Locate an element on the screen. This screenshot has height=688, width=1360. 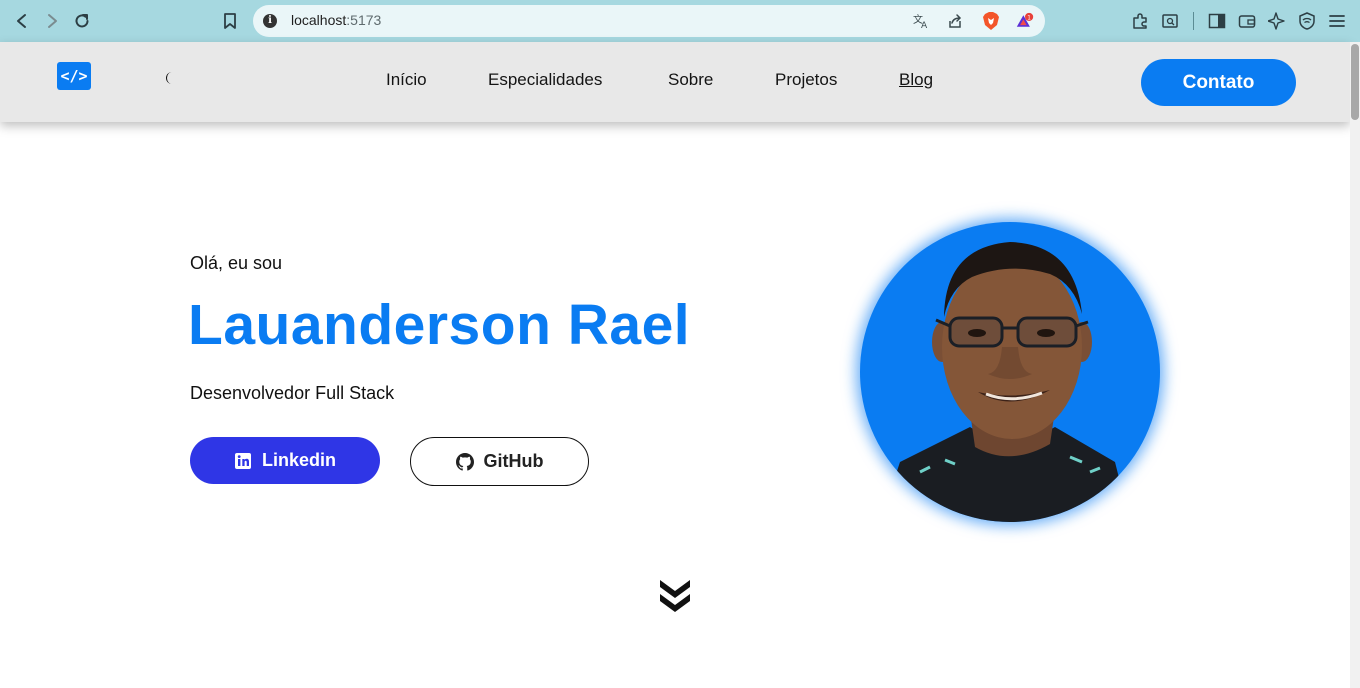
url-port: :5173 is located at coordinates (364, 20).